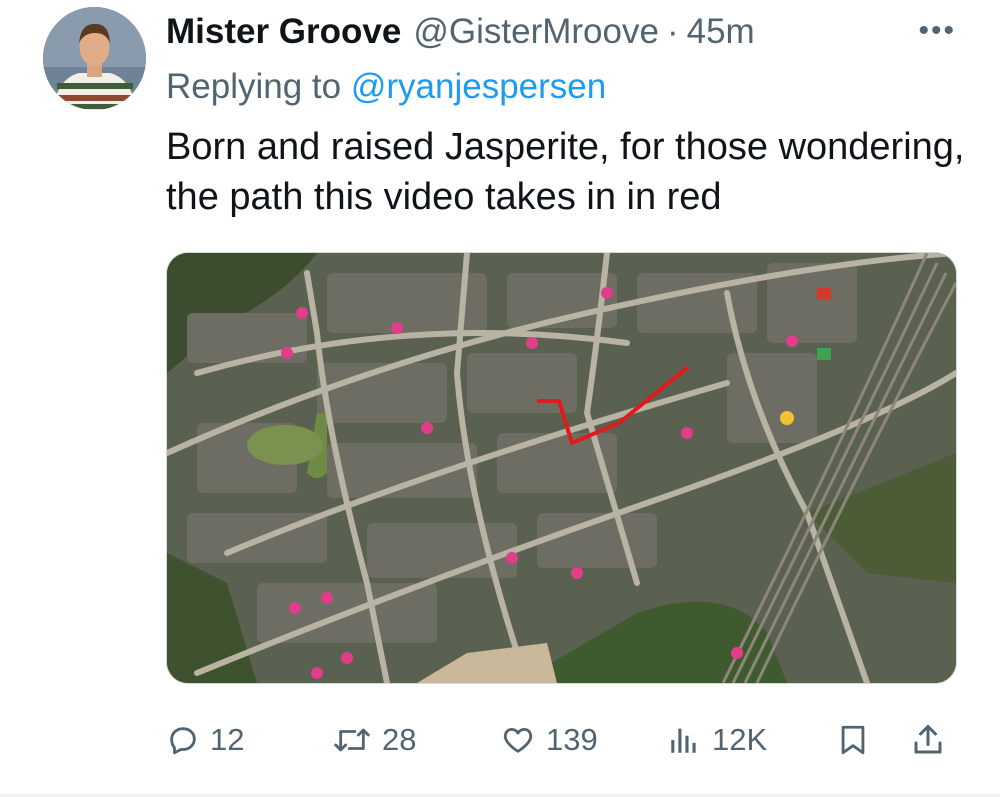 The image size is (1000, 797). What do you see at coordinates (399, 739) in the screenshot?
I see `retweet-count: 28` at bounding box center [399, 739].